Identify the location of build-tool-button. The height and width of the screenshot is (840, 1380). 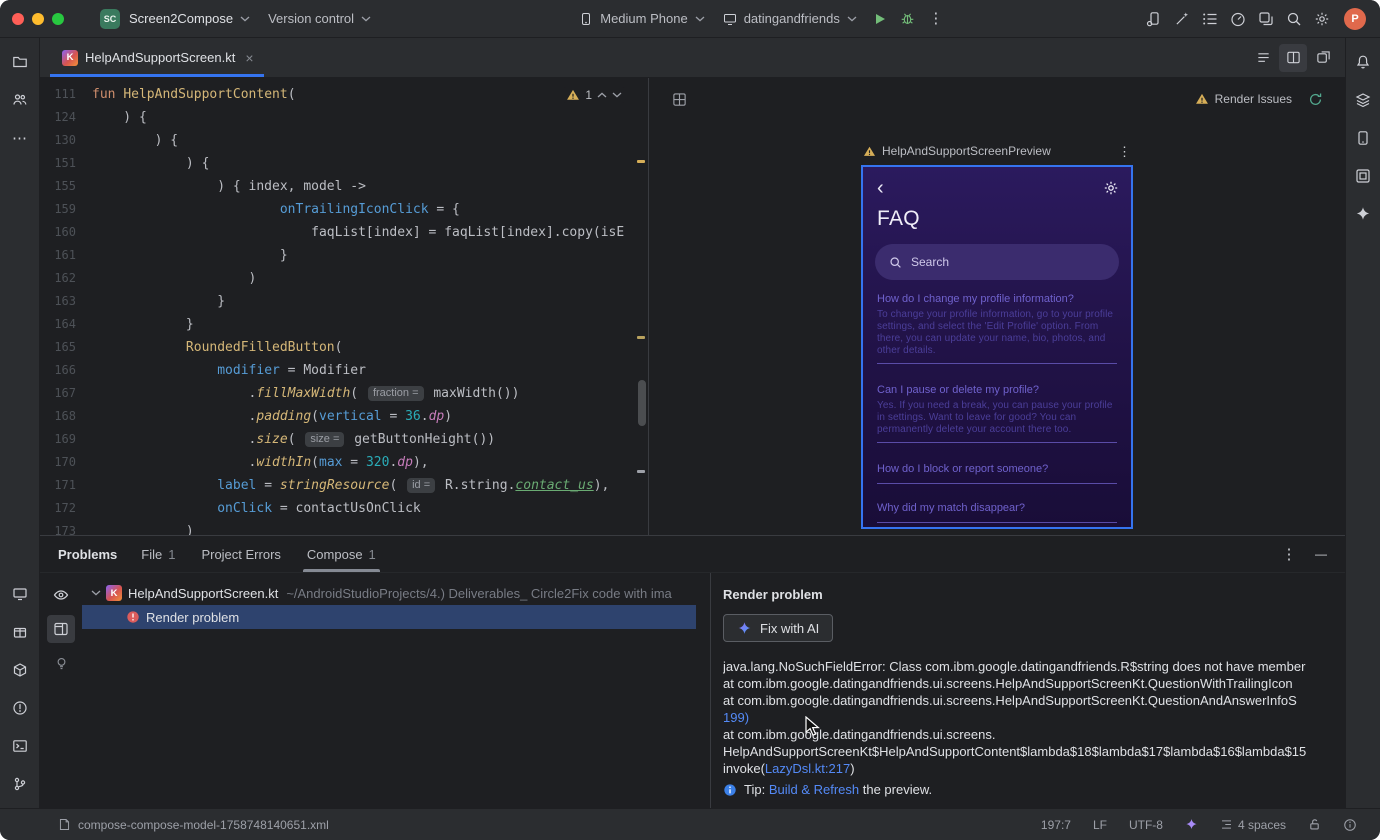
(20, 670).